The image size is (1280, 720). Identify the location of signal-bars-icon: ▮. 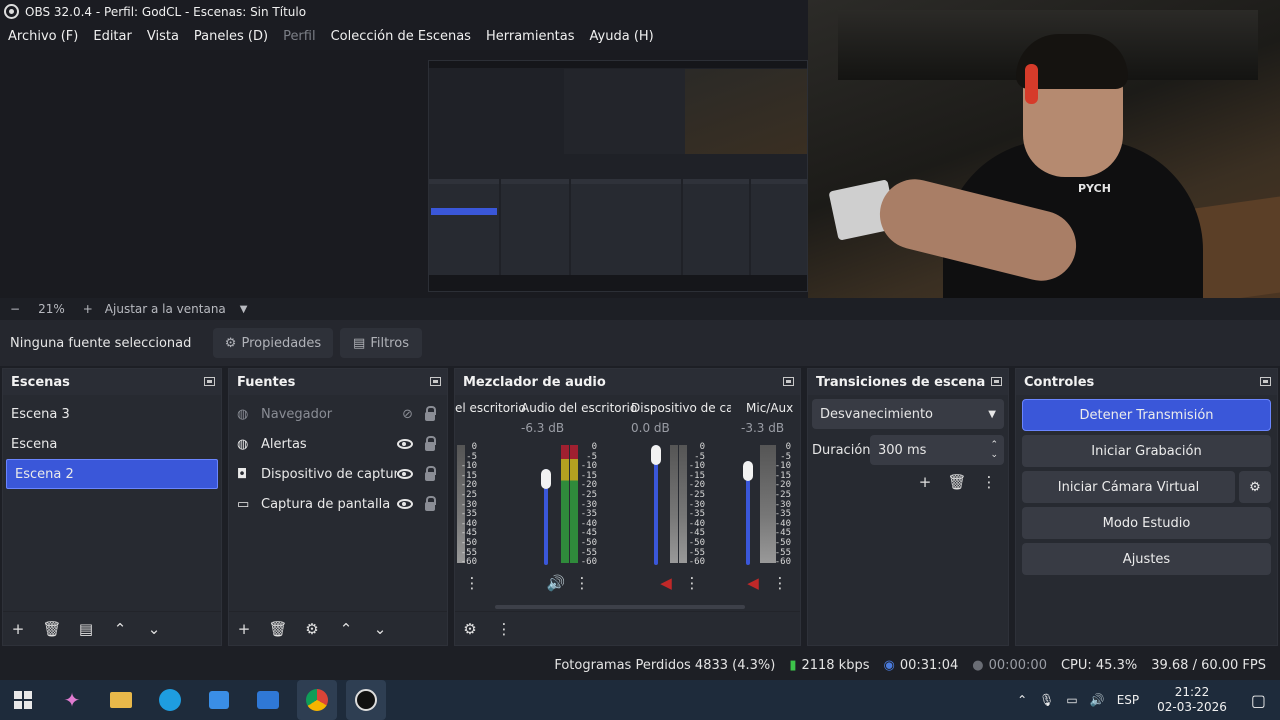
(793, 665).